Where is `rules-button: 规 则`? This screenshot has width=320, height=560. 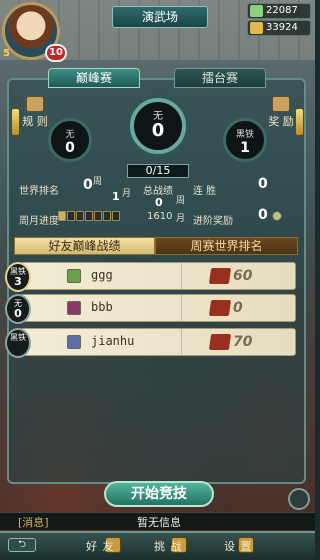 rules-button: 规 则 is located at coordinates (35, 112).